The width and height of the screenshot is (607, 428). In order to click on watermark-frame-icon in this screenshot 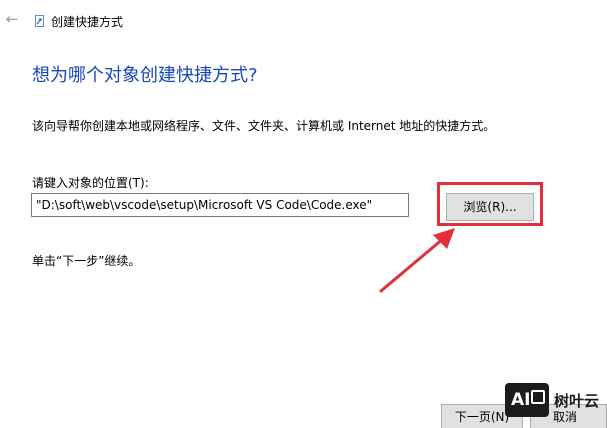, I will do `click(538, 397)`.